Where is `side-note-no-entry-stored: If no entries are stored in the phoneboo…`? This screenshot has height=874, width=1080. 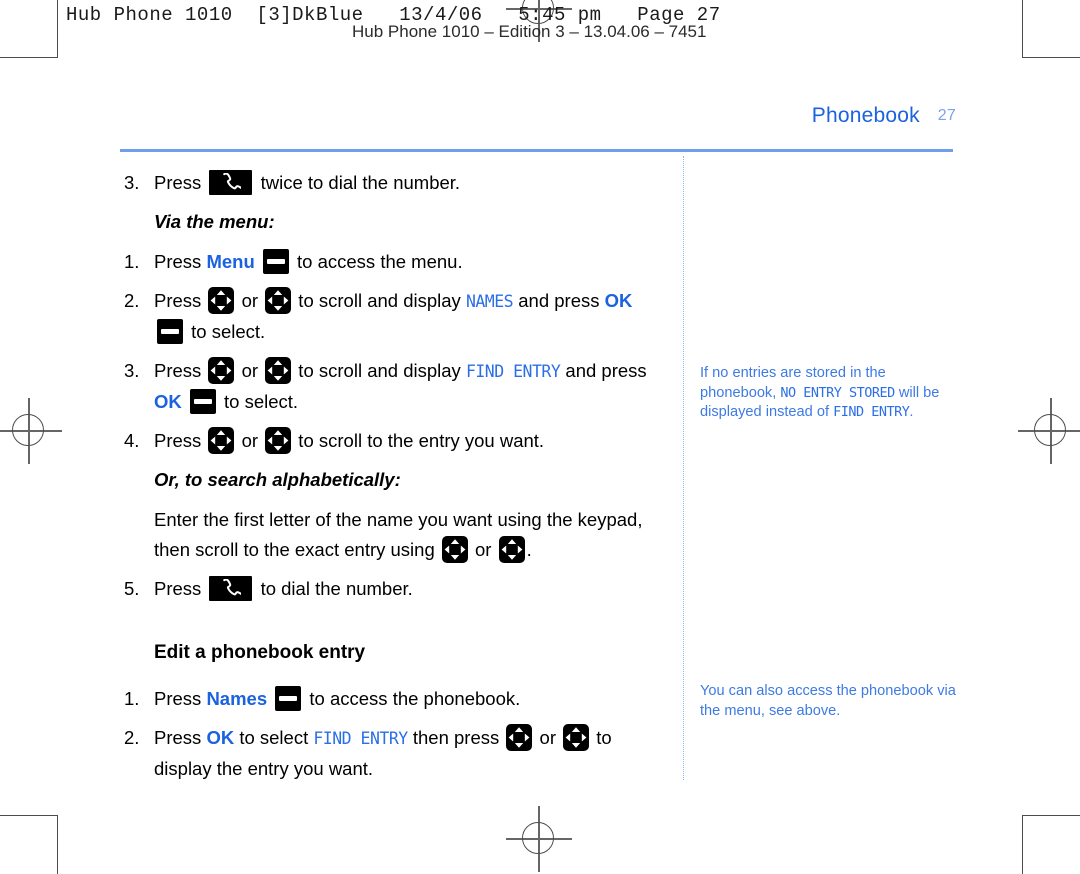
side-note-no-entry-stored: If no entries are stored in the phoneboo… is located at coordinates (829, 393).